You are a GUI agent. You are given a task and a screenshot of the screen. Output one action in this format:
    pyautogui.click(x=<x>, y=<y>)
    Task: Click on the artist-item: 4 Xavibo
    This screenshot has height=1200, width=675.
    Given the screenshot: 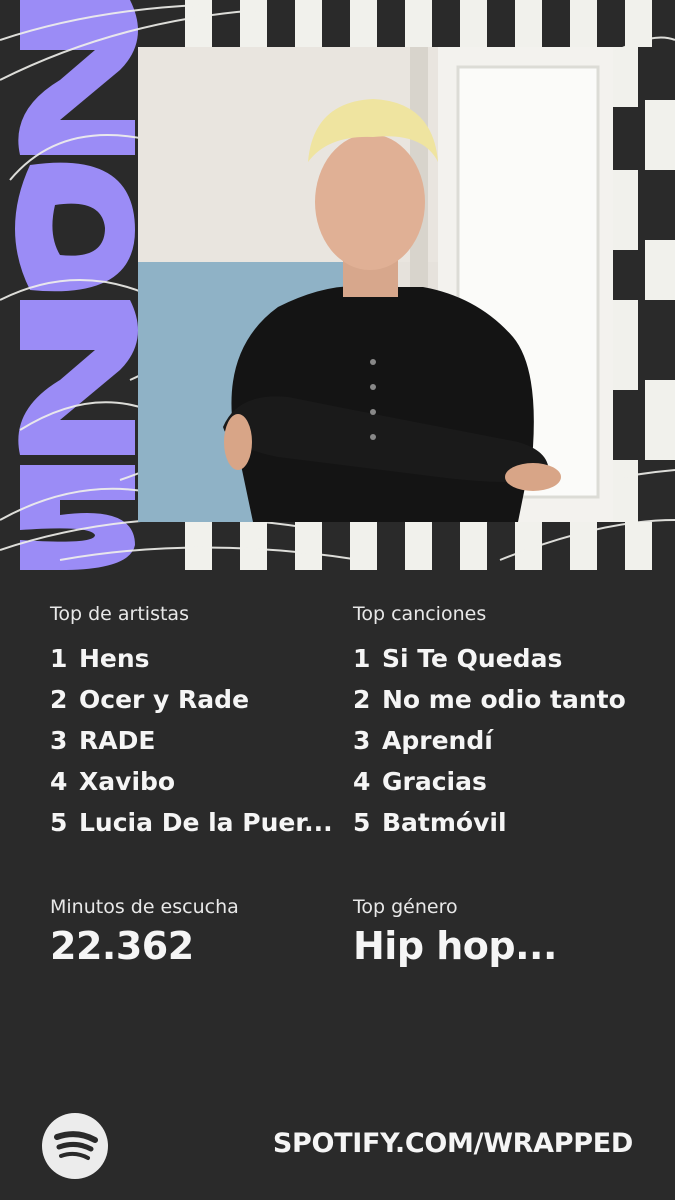 What is the action you would take?
    pyautogui.click(x=113, y=781)
    